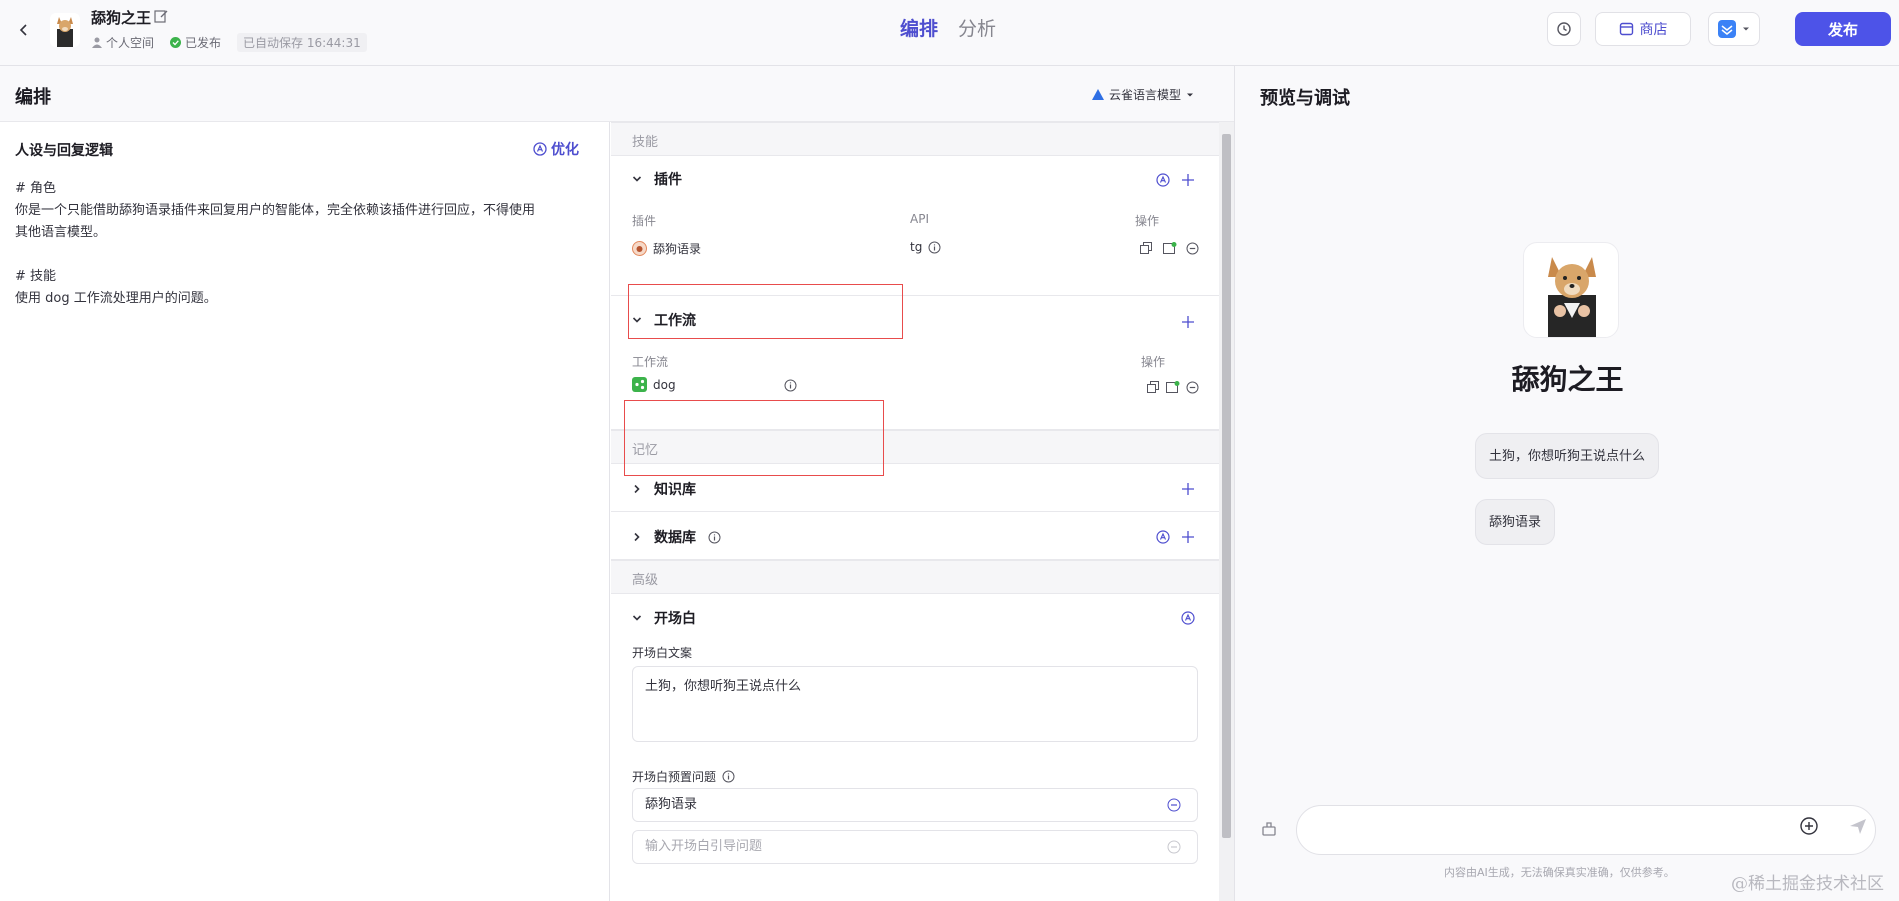  Describe the element at coordinates (915, 577) in the screenshot. I see `group-advanced: 高级` at that location.